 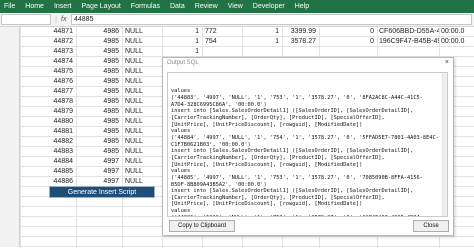 What do you see at coordinates (48, 172) in the screenshot?
I see `cell-a: 44885` at bounding box center [48, 172].